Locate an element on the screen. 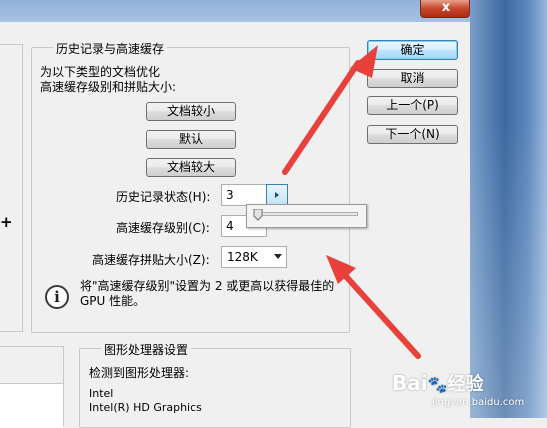 The width and height of the screenshot is (547, 428). watermark-logo: Bai🐾经验 is located at coordinates (438, 383).